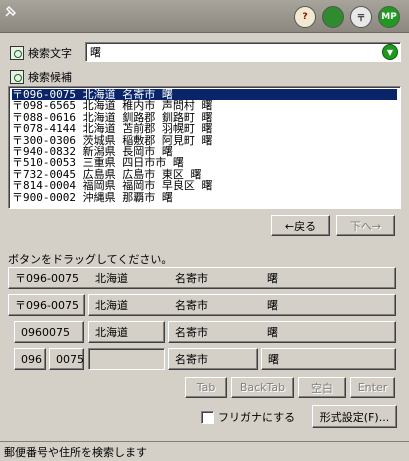  What do you see at coordinates (17, 77) in the screenshot?
I see `candidate-list-icon` at bounding box center [17, 77].